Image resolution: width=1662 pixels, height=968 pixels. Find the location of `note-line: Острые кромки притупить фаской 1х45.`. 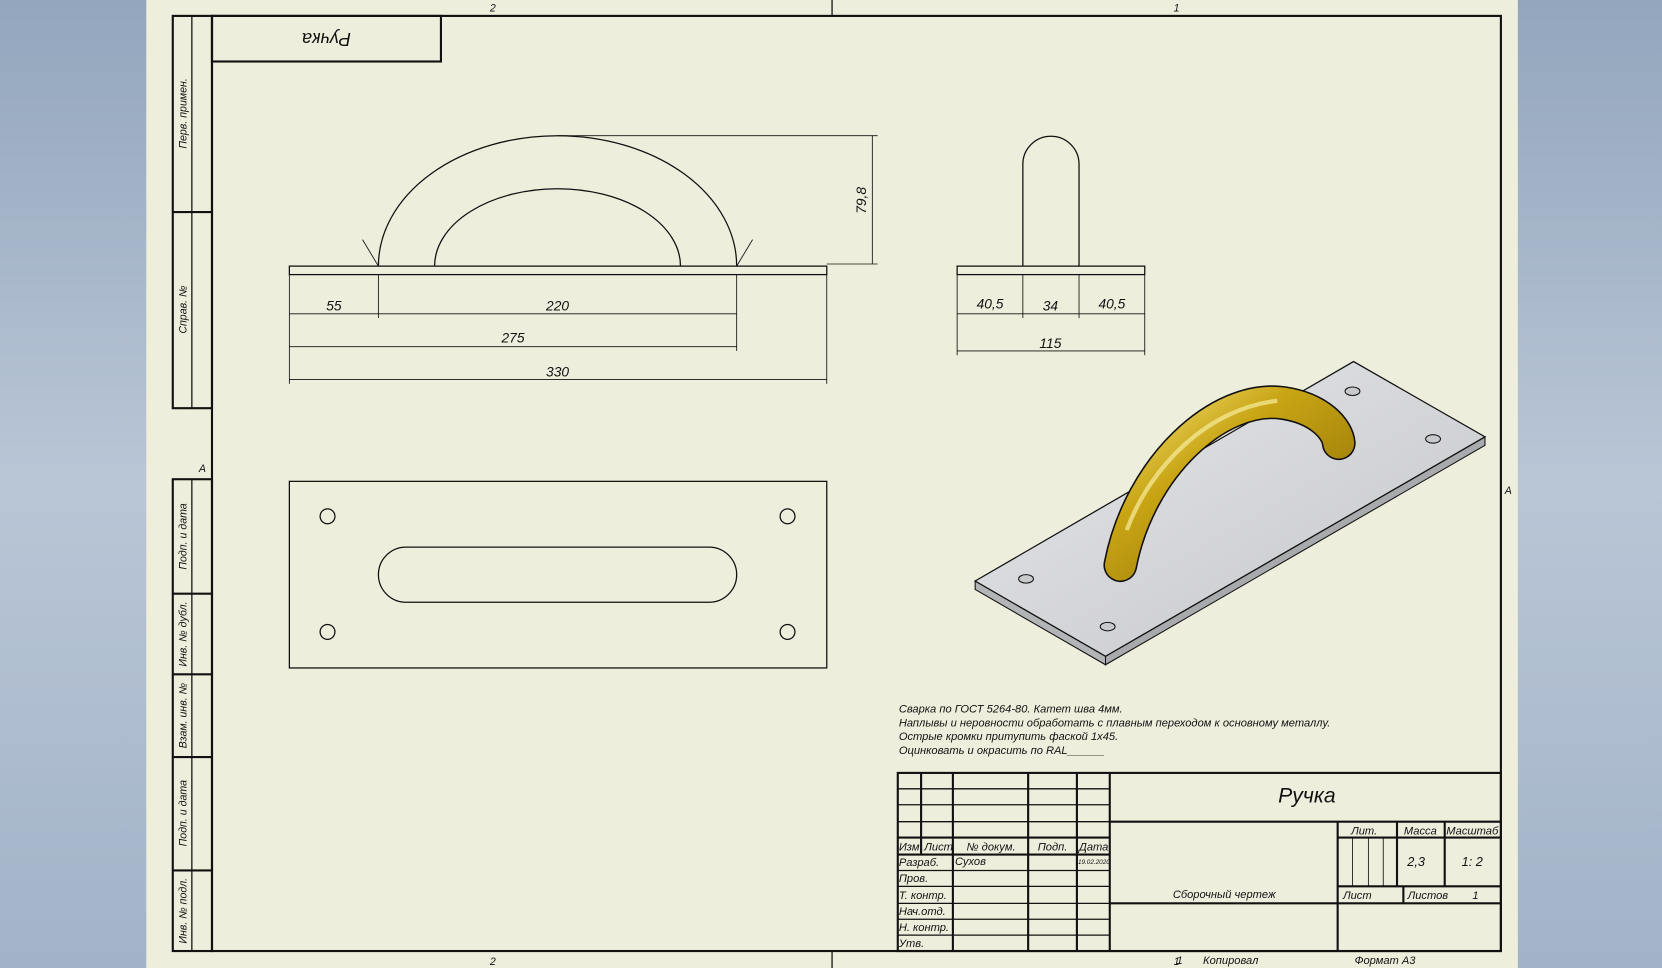

note-line: Острые кромки притупить фаской 1х45. is located at coordinates (1008, 737).